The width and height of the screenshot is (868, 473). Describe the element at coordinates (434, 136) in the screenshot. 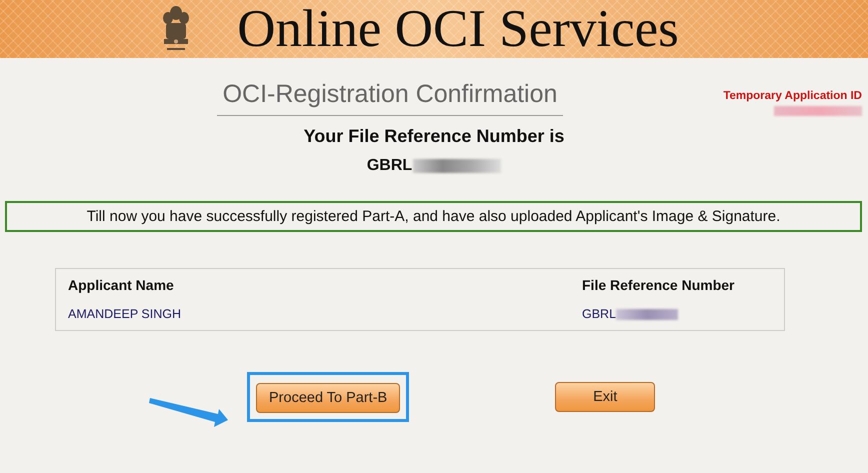

I see `reference-heading: Your File Reference Number is` at that location.